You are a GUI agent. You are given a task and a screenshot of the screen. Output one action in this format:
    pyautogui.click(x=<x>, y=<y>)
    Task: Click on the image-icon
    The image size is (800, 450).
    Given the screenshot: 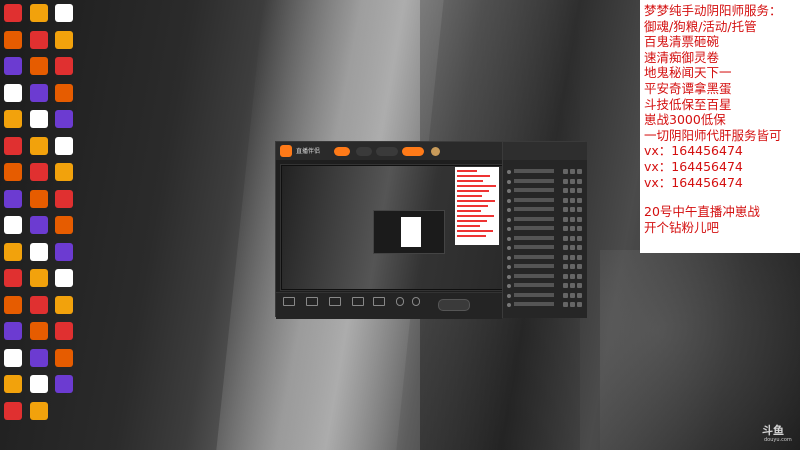 What is the action you would take?
    pyautogui.click(x=379, y=301)
    